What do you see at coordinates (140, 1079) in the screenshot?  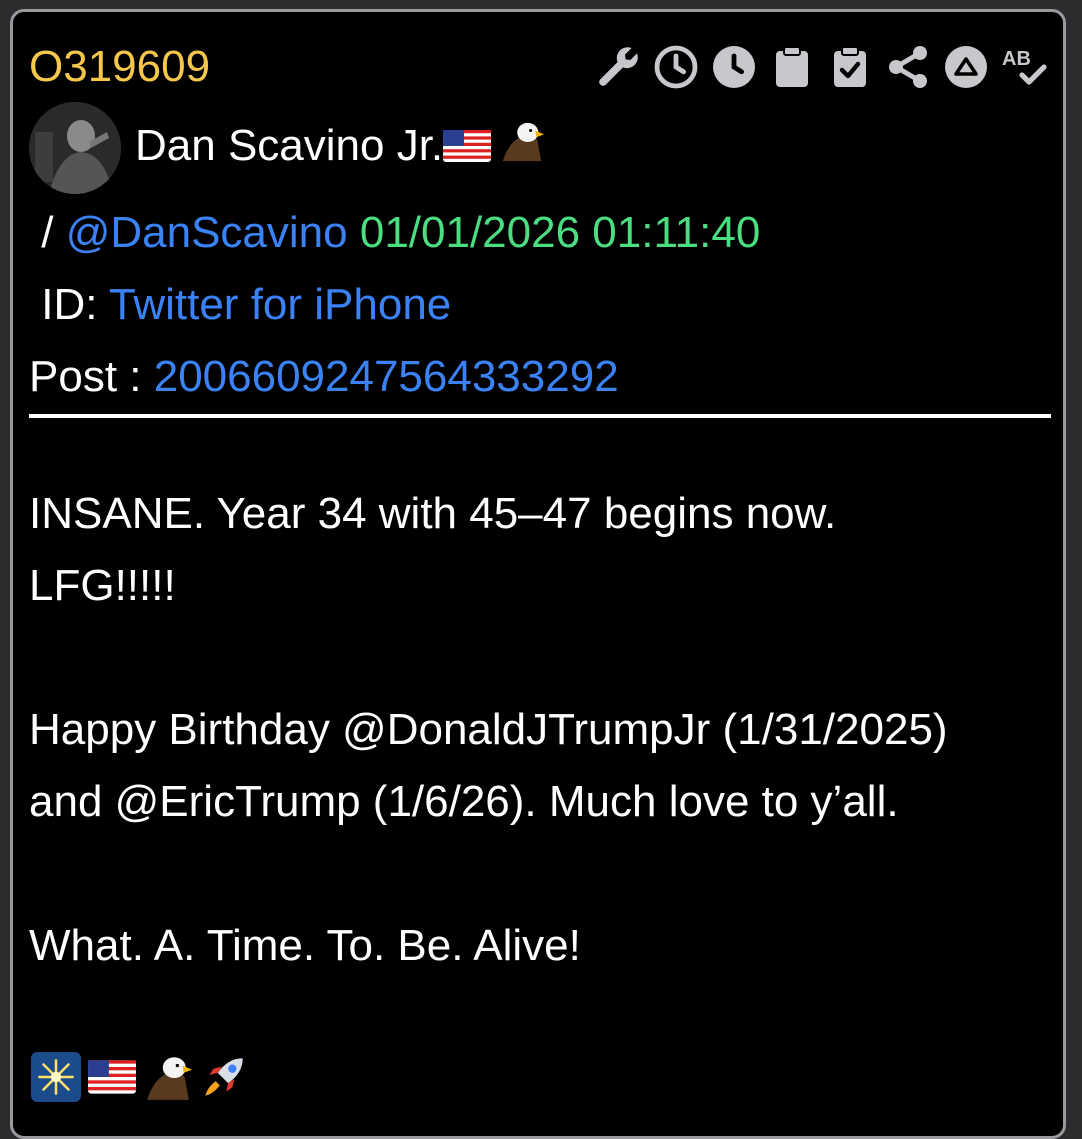 I see `emoji-row` at bounding box center [140, 1079].